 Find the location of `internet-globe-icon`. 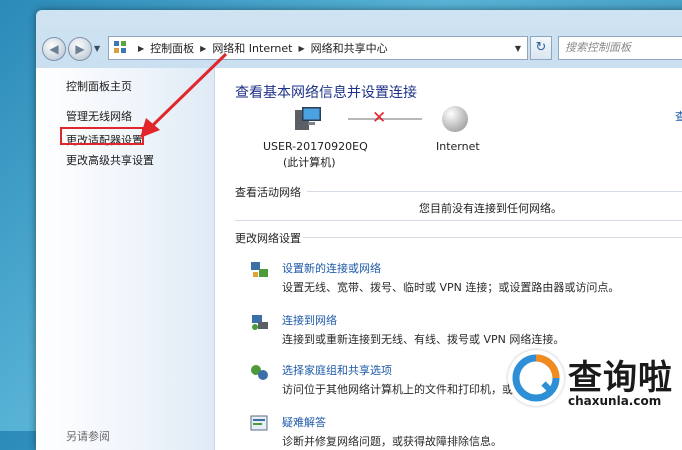

internet-globe-icon is located at coordinates (455, 119).